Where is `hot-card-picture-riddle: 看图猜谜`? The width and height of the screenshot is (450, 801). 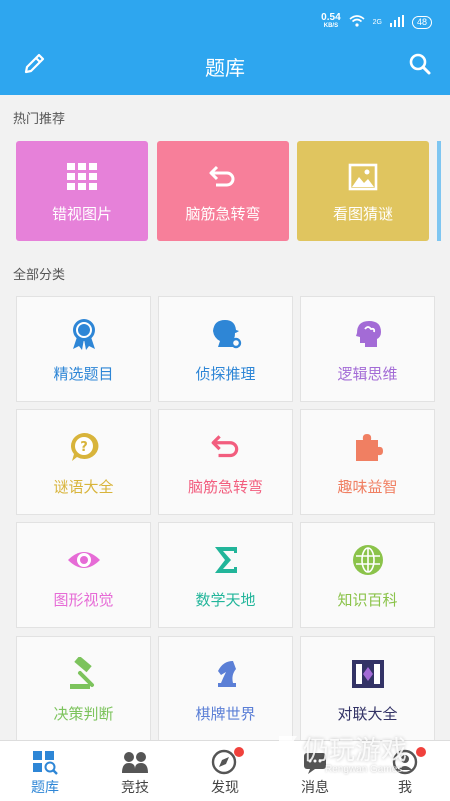 hot-card-picture-riddle: 看图猜谜 is located at coordinates (363, 191).